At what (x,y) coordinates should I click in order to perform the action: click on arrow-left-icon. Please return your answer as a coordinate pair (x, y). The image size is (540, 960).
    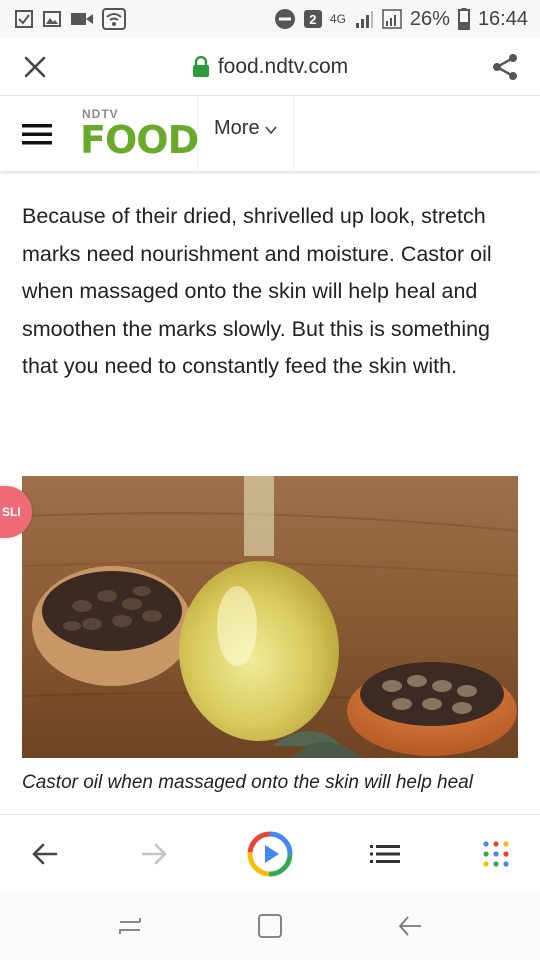
    Looking at the image, I should click on (45, 853).